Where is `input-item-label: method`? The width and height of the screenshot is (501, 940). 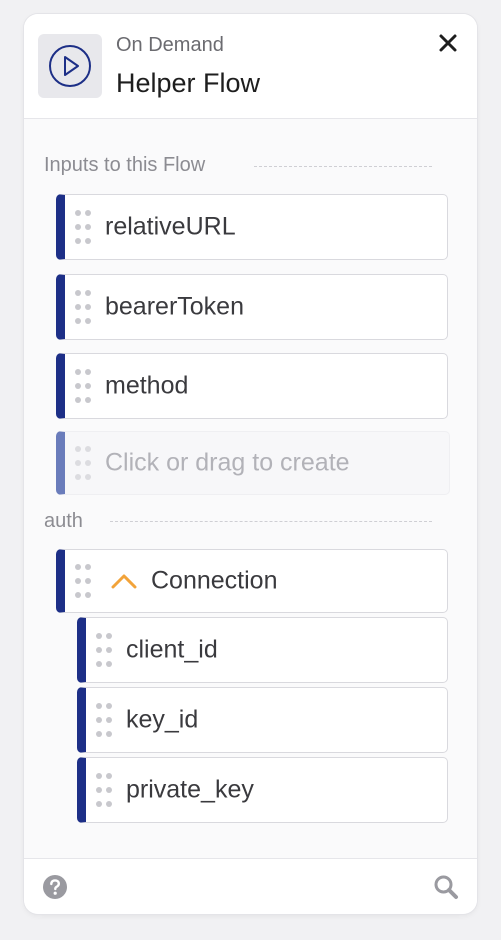
input-item-label: method is located at coordinates (147, 385).